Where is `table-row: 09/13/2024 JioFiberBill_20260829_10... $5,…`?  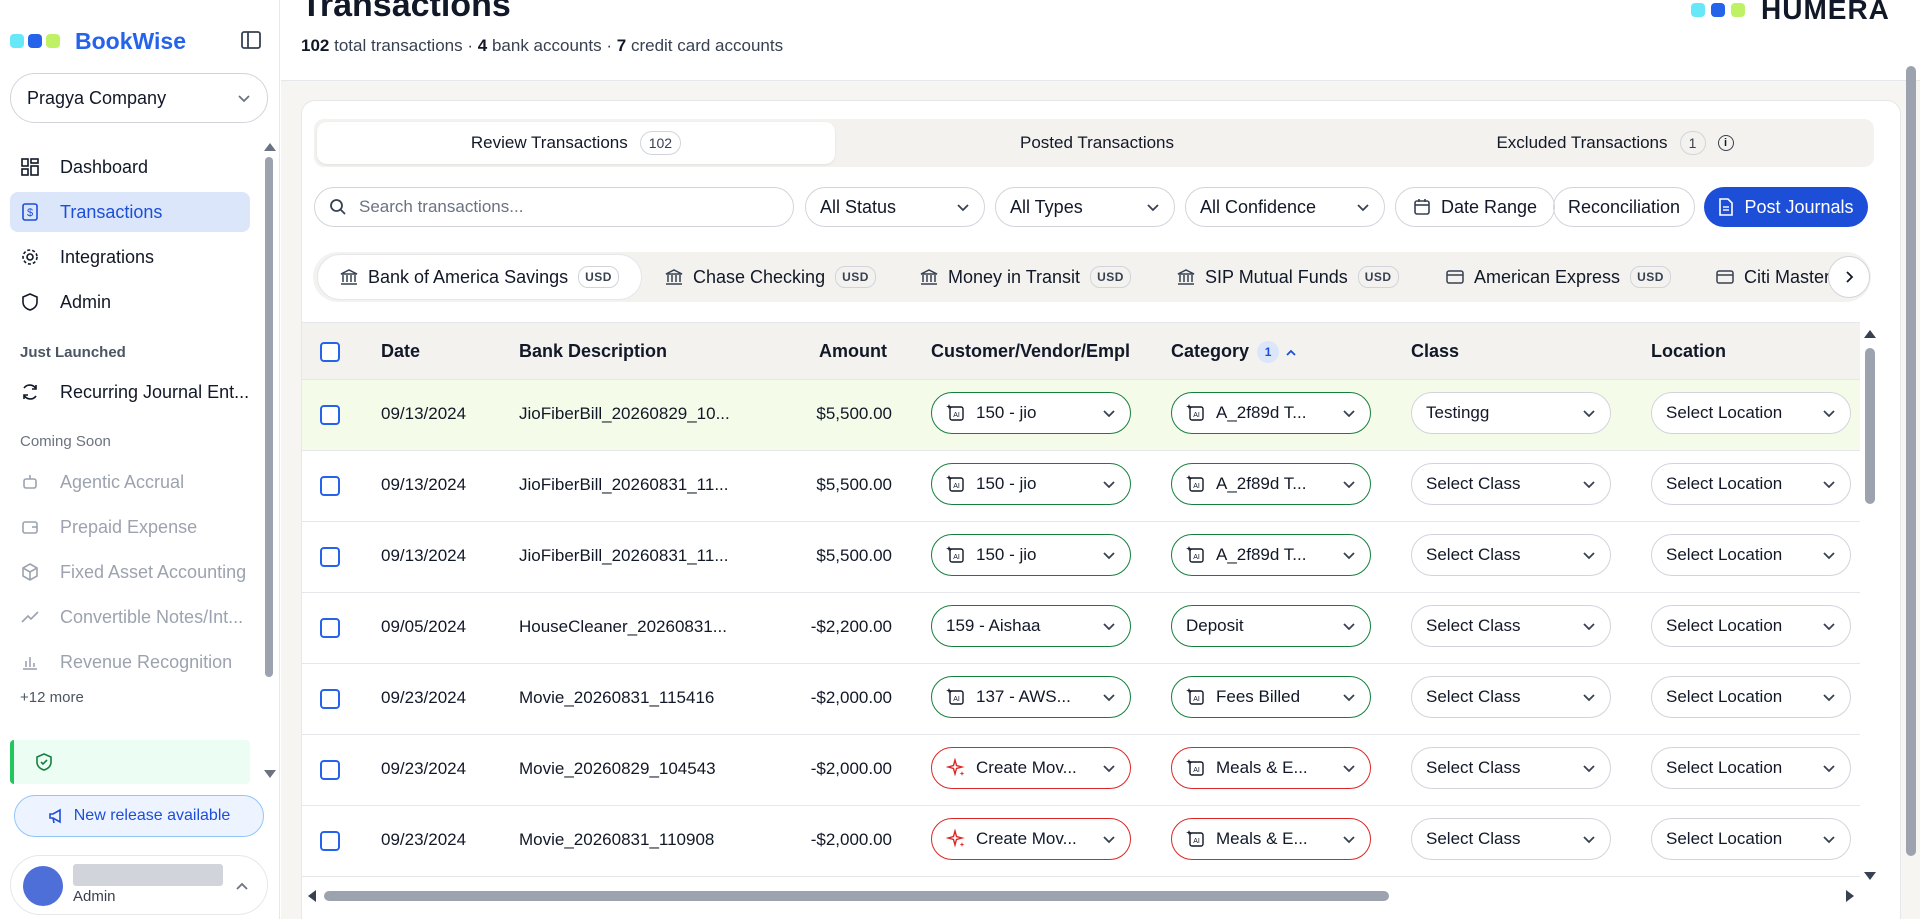 table-row: 09/13/2024 JioFiberBill_20260829_10... $5,… is located at coordinates (1081, 415).